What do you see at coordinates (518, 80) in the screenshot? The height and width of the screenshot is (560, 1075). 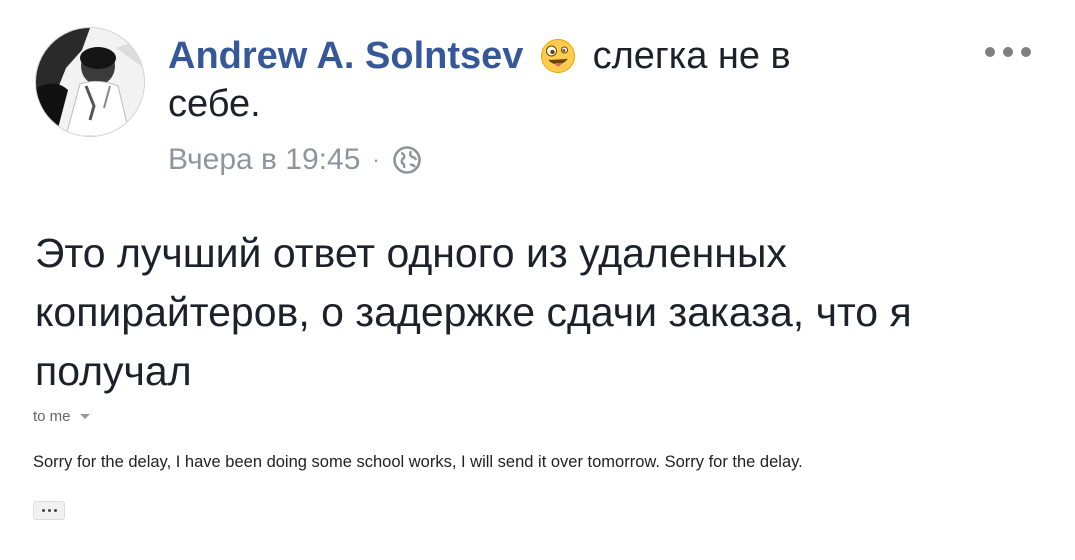 I see `post-header: Andrew A. Solntsev слегка не в себе.` at bounding box center [518, 80].